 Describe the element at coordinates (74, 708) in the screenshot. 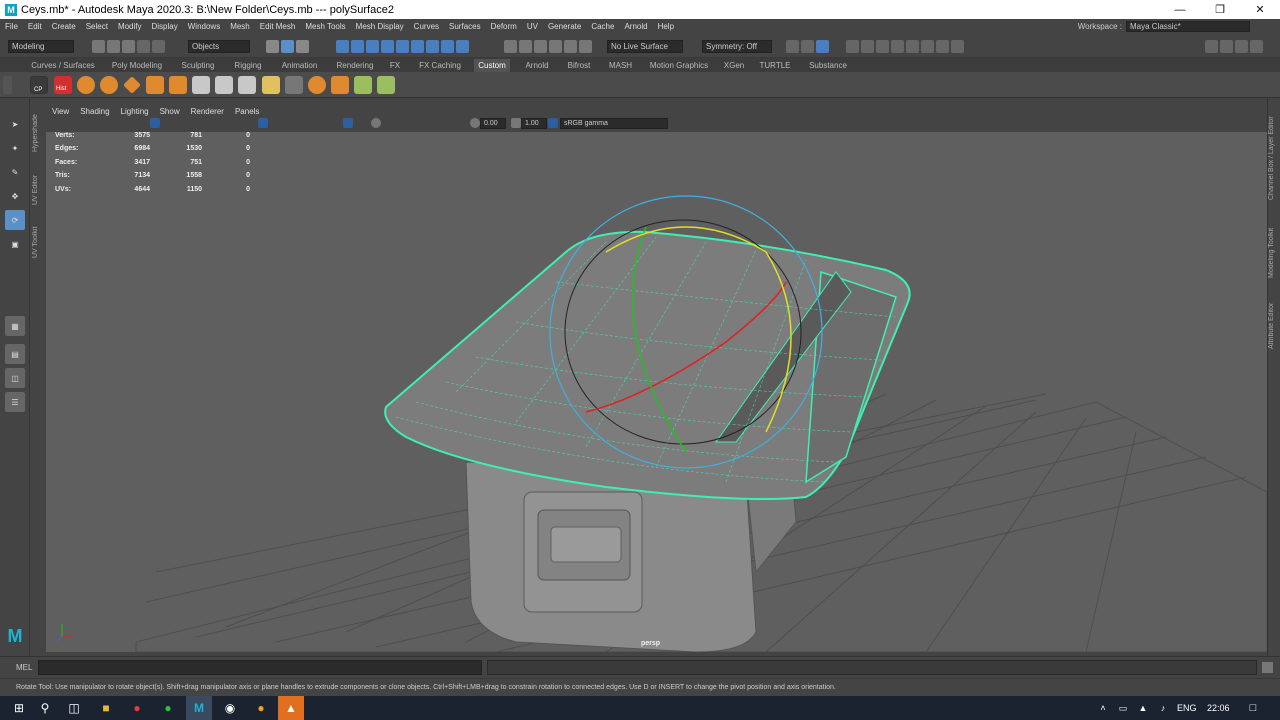

I see `task-view-icon: ◫` at that location.